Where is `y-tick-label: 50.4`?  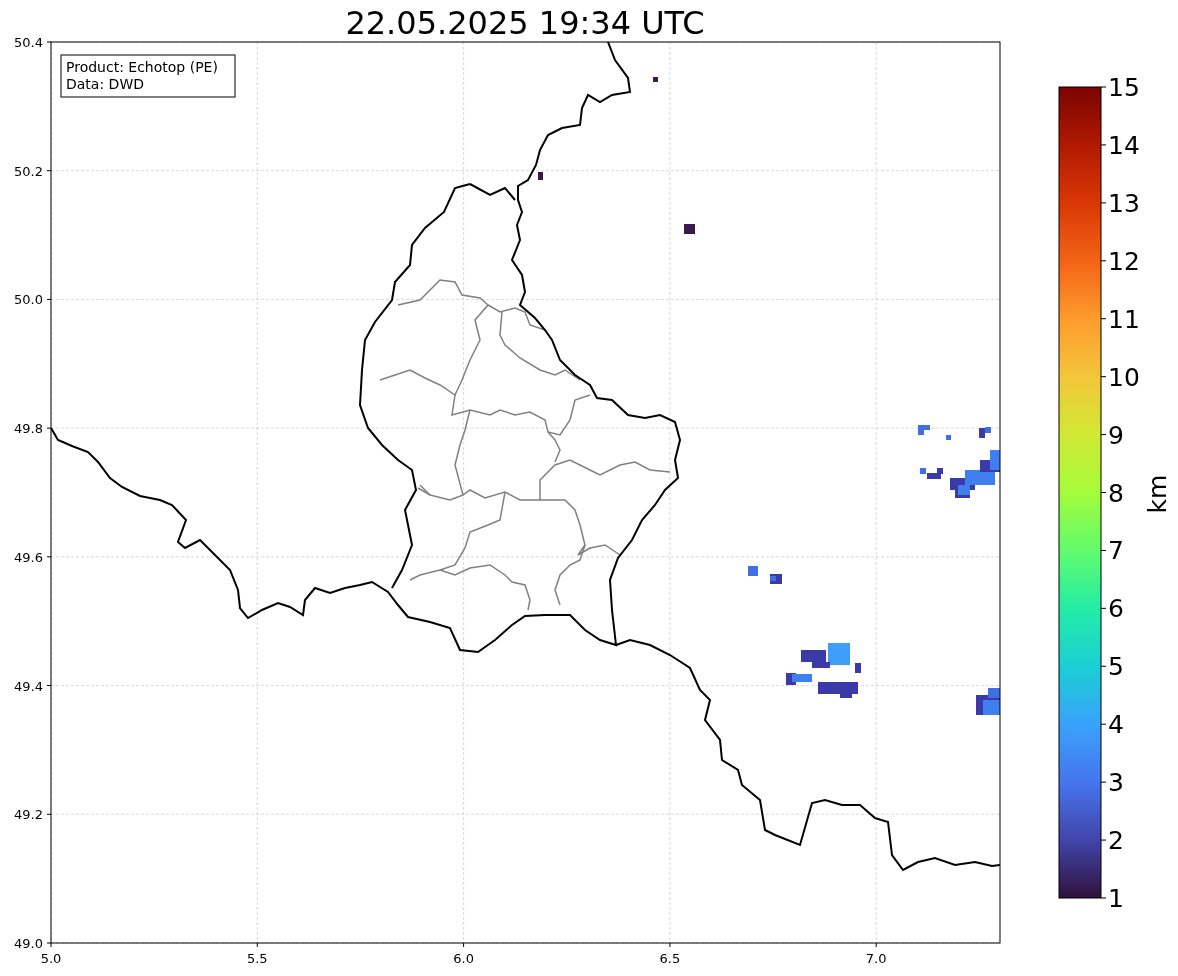
y-tick-label: 50.4 is located at coordinates (28, 42).